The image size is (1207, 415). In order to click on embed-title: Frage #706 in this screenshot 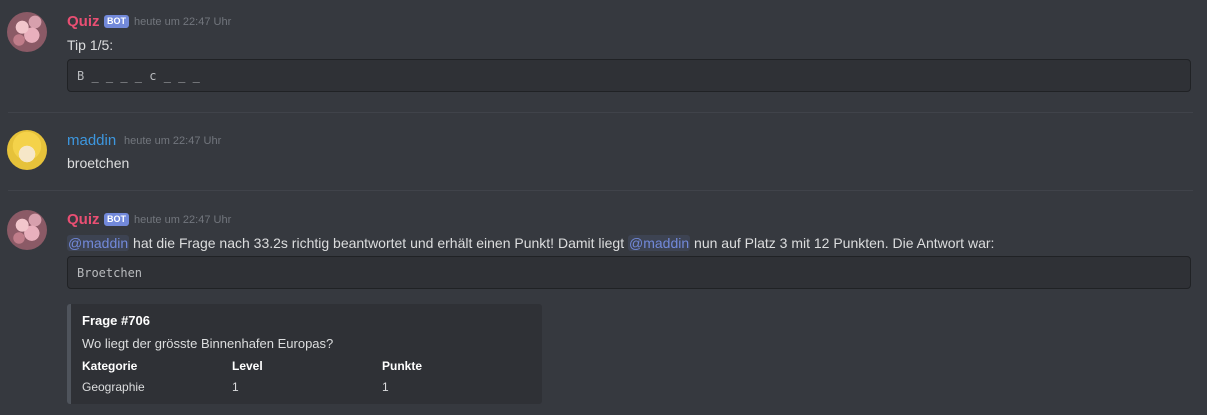, I will do `click(116, 320)`.